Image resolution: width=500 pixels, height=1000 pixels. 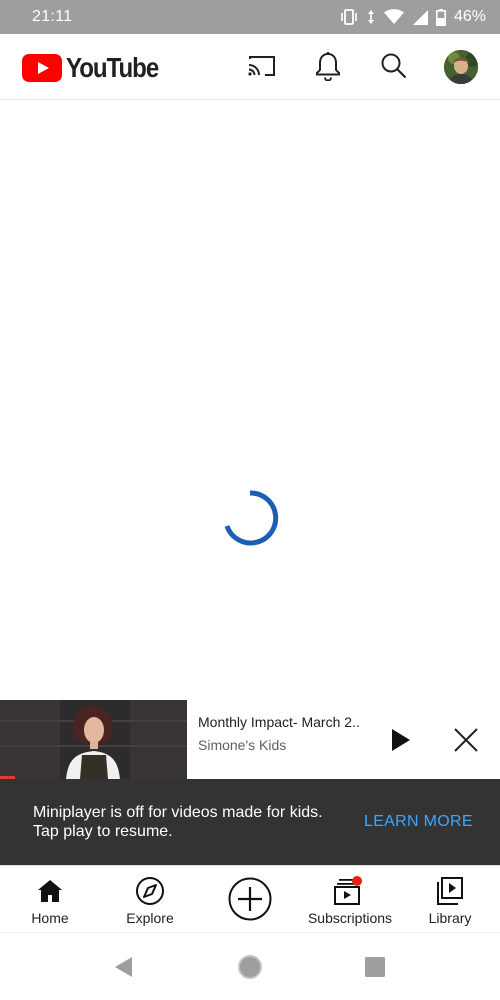 I want to click on bell-icon, so click(x=328, y=66).